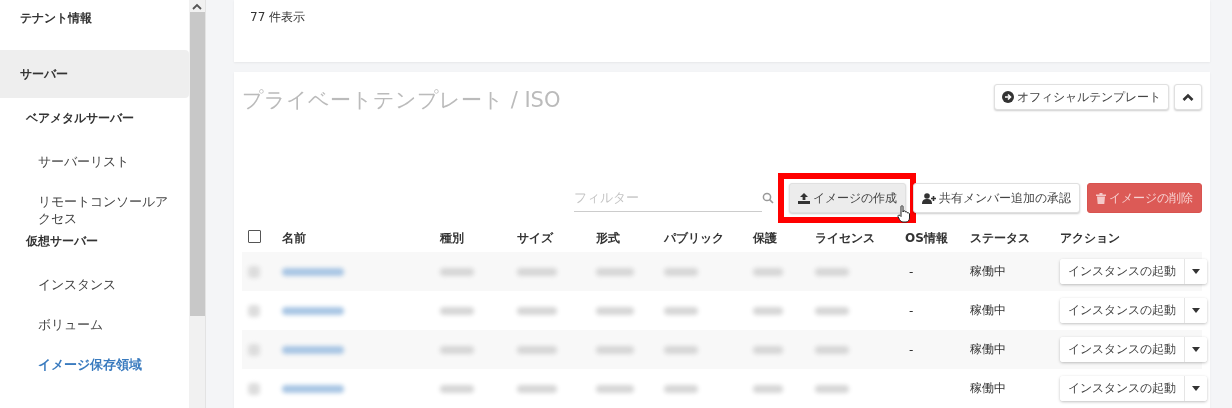 This screenshot has width=1232, height=408. I want to click on sidebar-item: リモートコンソールアクセス, so click(94, 213).